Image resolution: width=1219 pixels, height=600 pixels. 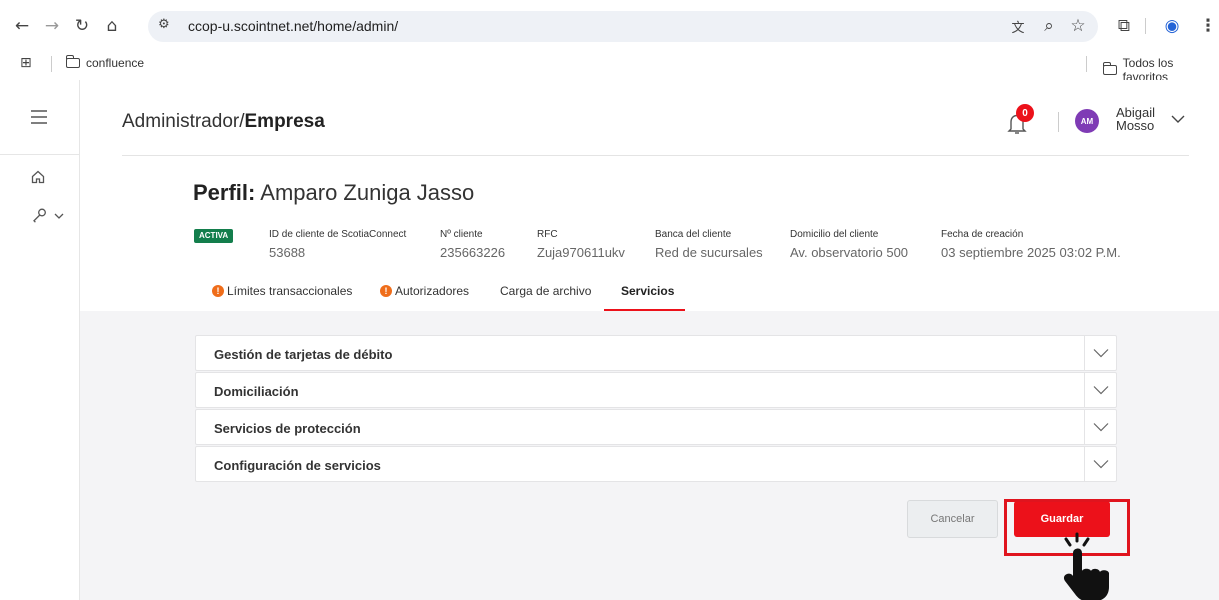 What do you see at coordinates (656, 427) in the screenshot?
I see `accordion-protection: Servicios de protección` at bounding box center [656, 427].